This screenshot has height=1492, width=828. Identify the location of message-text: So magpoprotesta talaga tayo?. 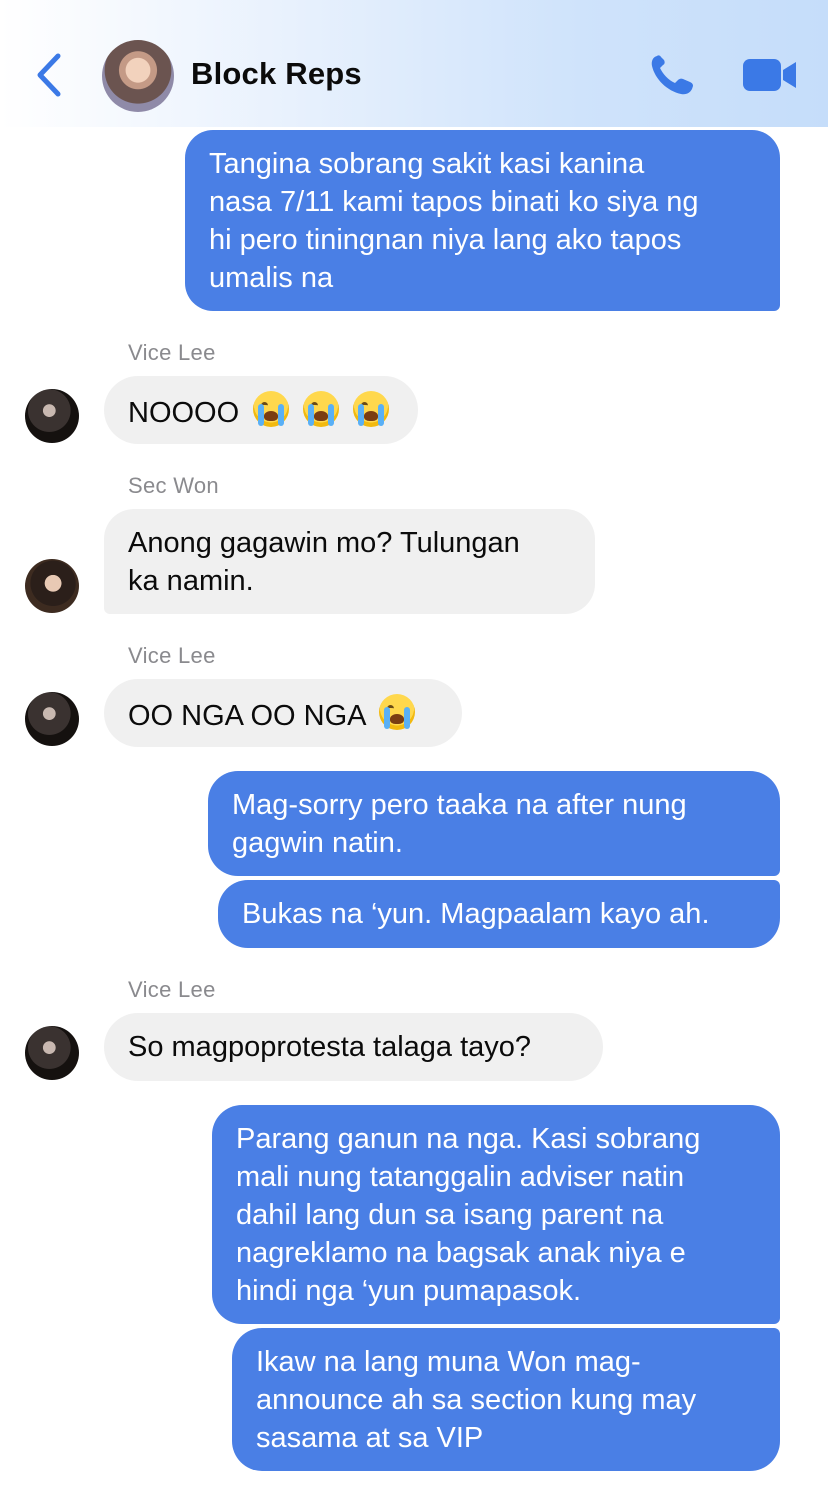
(330, 1047).